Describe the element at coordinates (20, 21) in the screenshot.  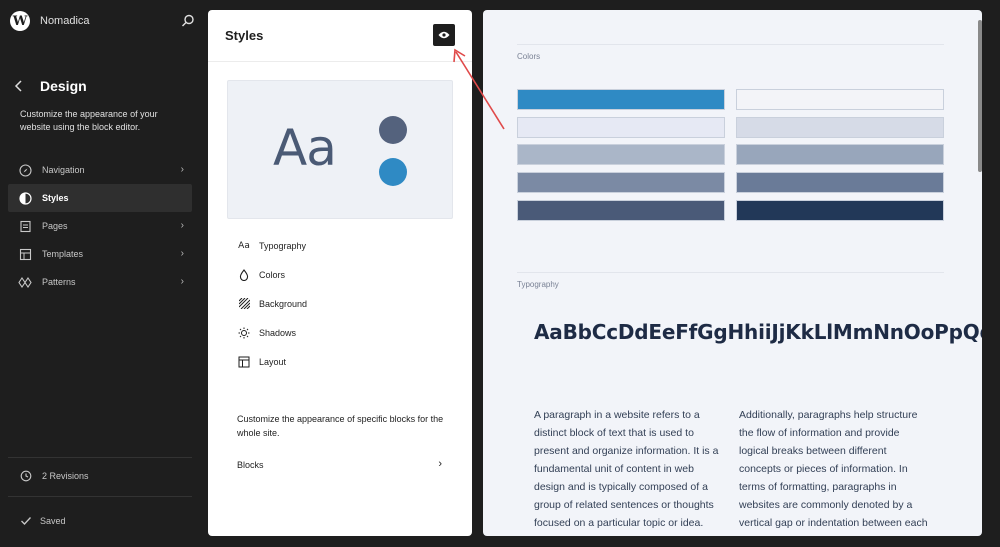
I see `wordpress-logo-icon: W` at that location.